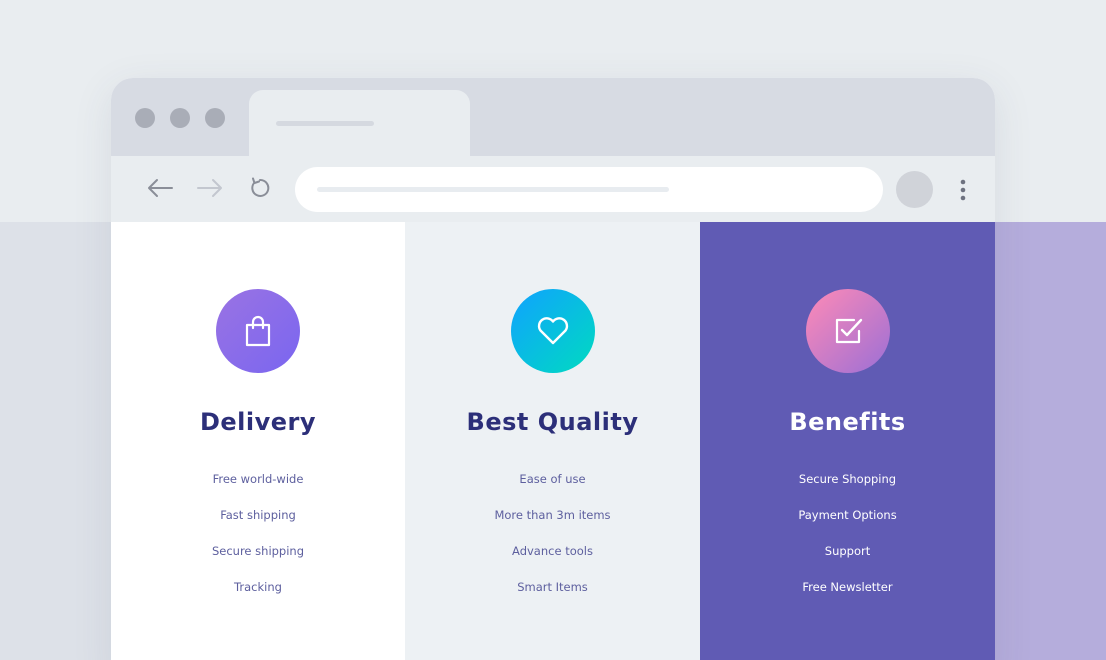 Image resolution: width=1106 pixels, height=660 pixels. I want to click on browser-menu-button, so click(963, 190).